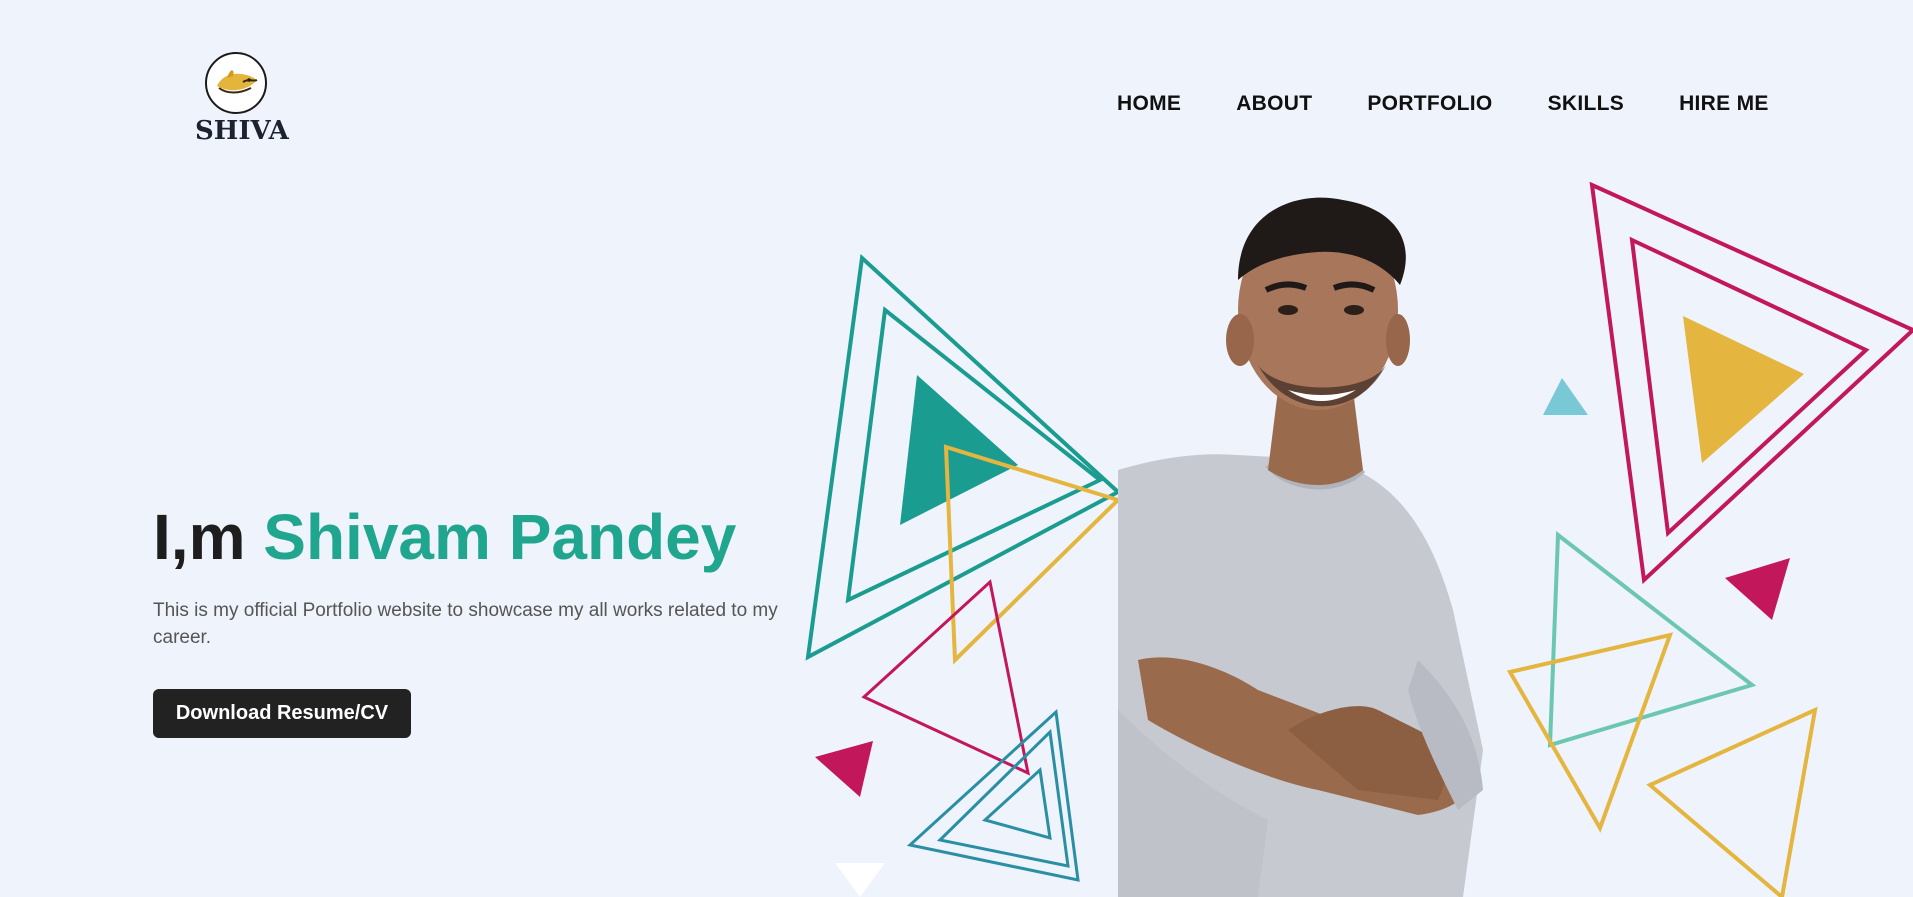  Describe the element at coordinates (282, 713) in the screenshot. I see `download-resume-button: Download Resume/CV` at that location.